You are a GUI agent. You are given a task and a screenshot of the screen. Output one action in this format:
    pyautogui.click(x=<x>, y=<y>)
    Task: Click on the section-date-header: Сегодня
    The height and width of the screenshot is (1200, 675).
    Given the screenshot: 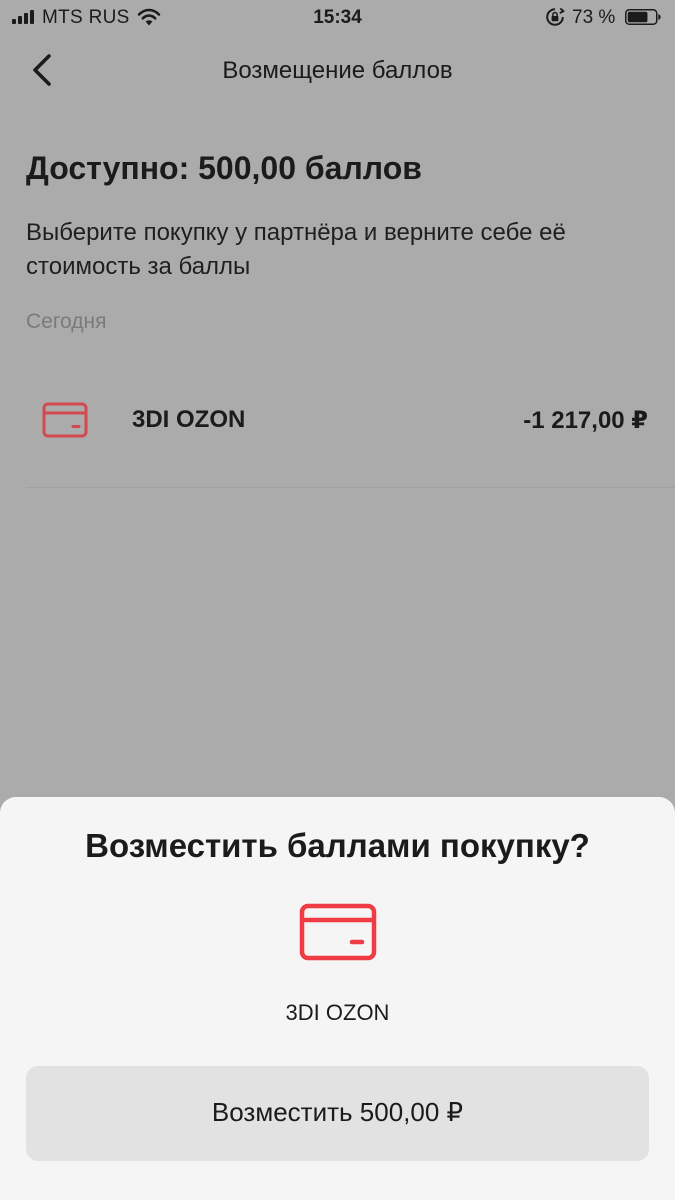 What is the action you would take?
    pyautogui.click(x=66, y=321)
    